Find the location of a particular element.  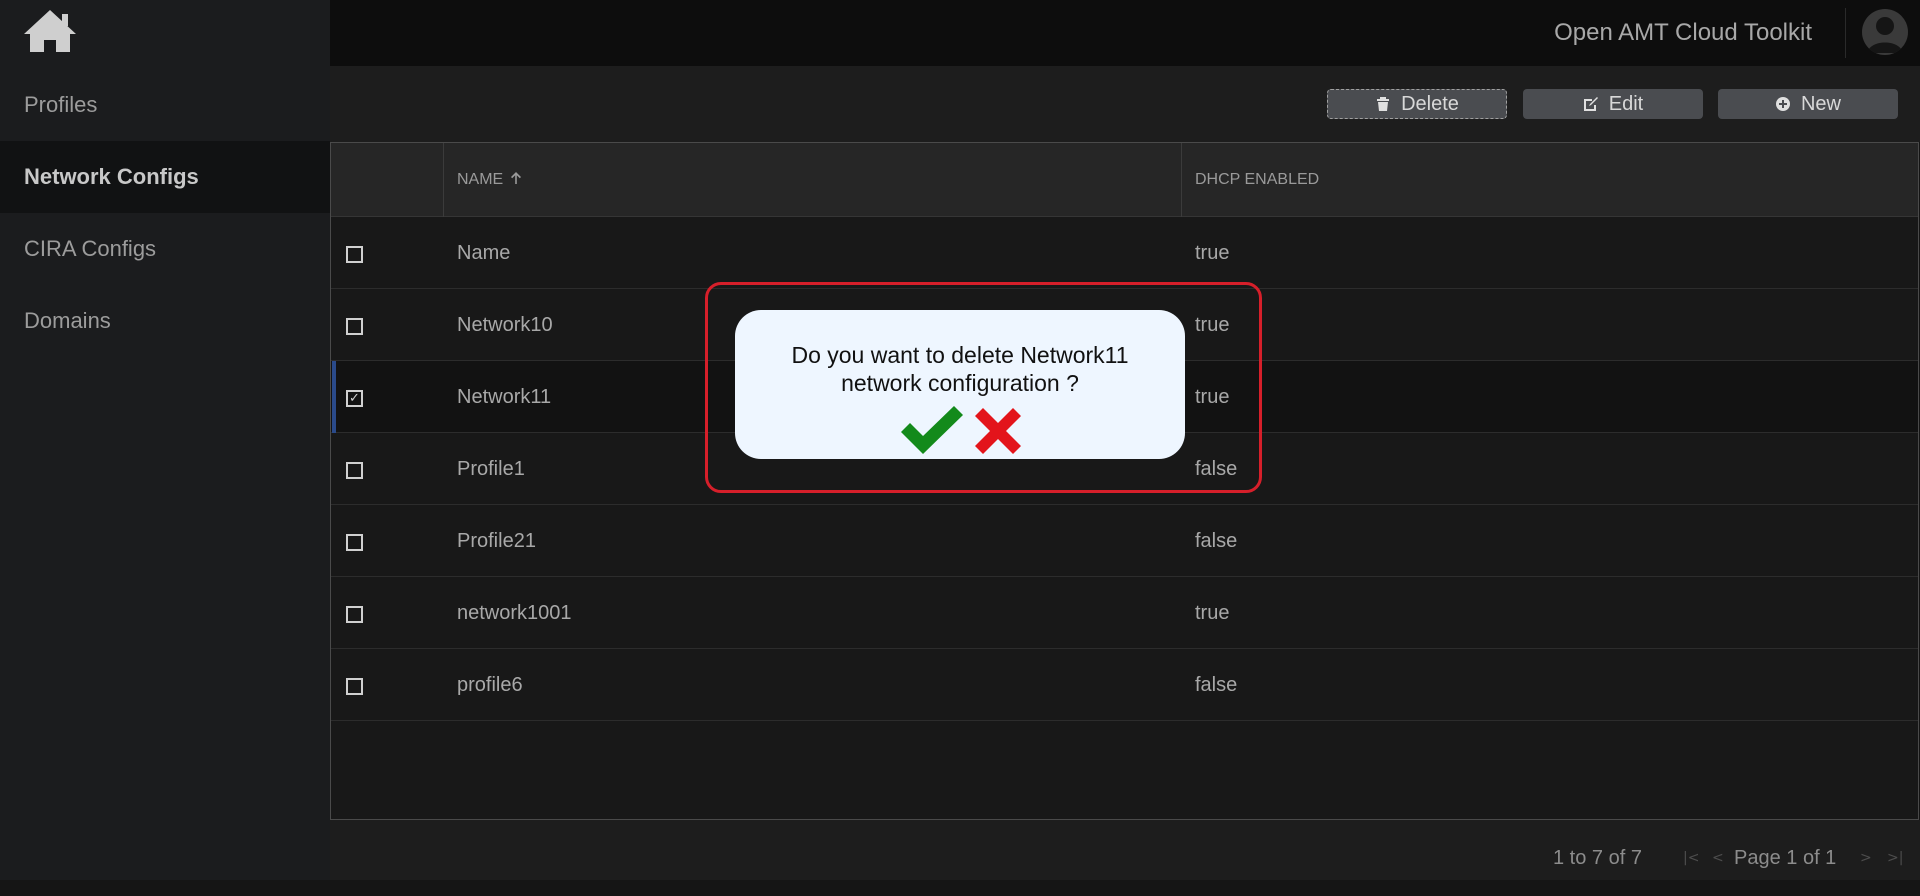

plus-circle-icon is located at coordinates (1782, 104).